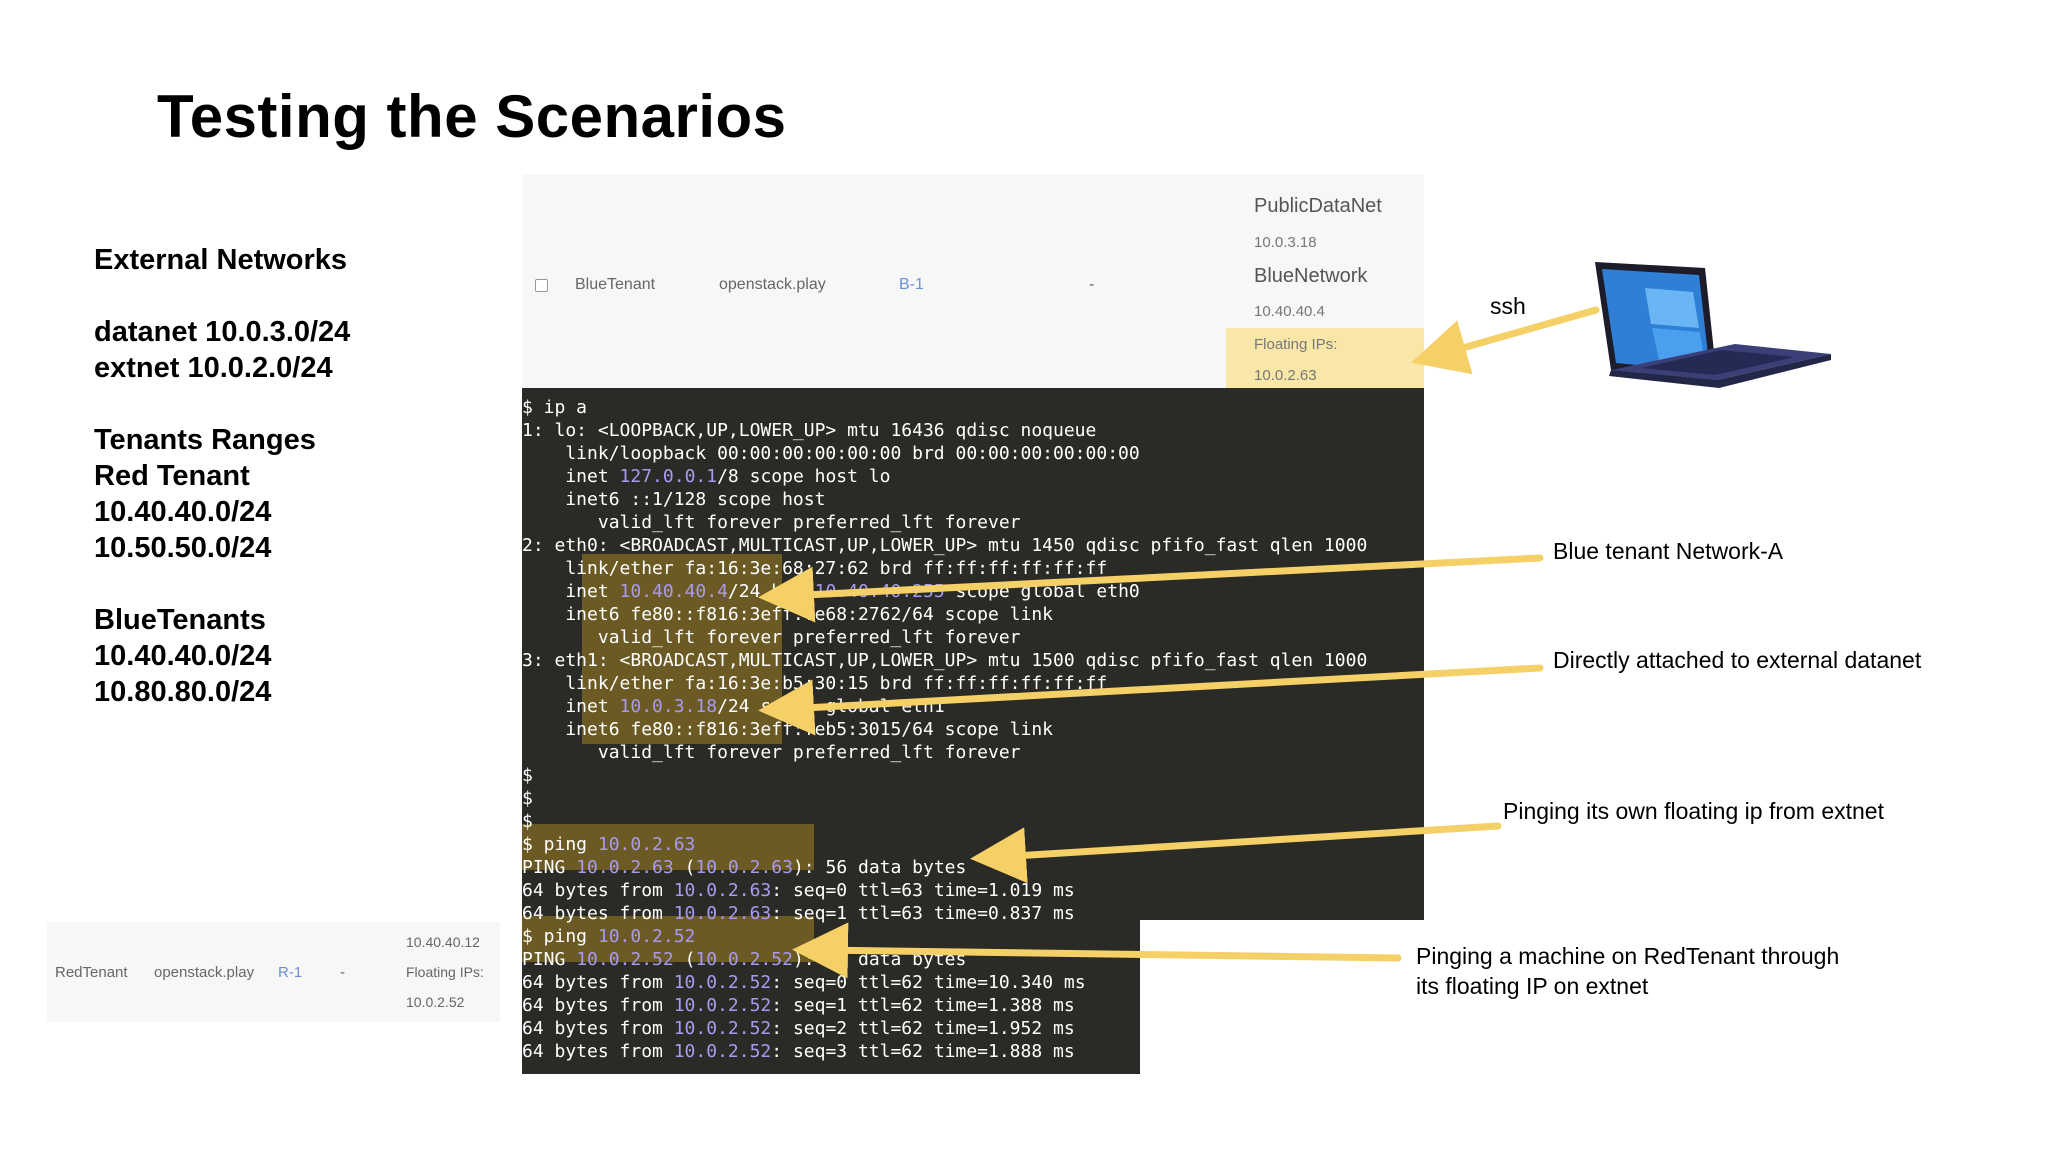  Describe the element at coordinates (1097, 950) in the screenshot. I see `ping-red-arrow` at that location.